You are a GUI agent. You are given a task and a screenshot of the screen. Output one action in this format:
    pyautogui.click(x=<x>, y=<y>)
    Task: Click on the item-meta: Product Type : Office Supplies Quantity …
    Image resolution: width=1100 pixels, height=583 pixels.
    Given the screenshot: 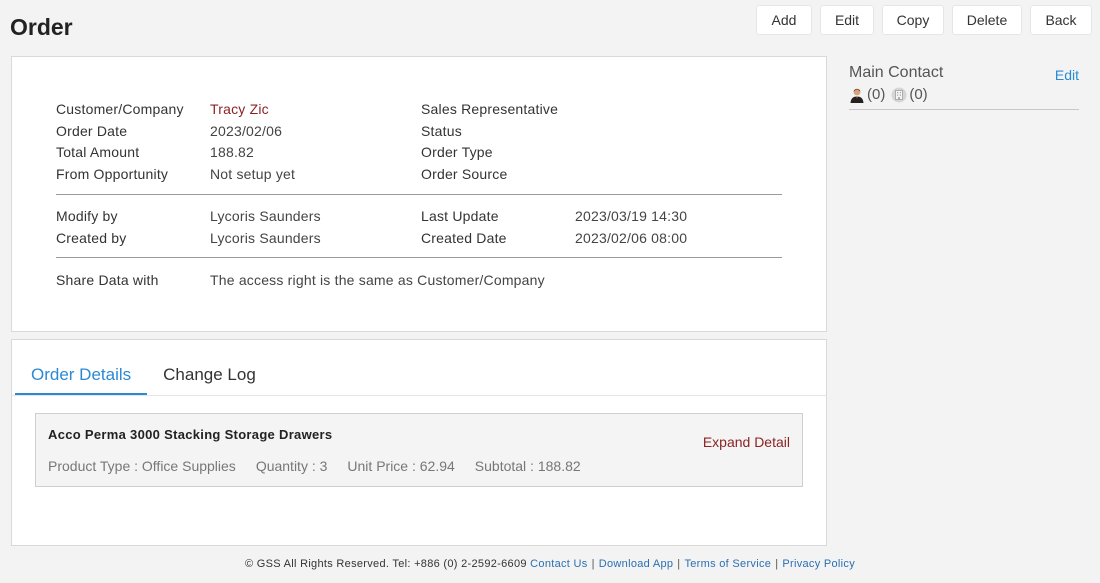 What is the action you would take?
    pyautogui.click(x=314, y=466)
    